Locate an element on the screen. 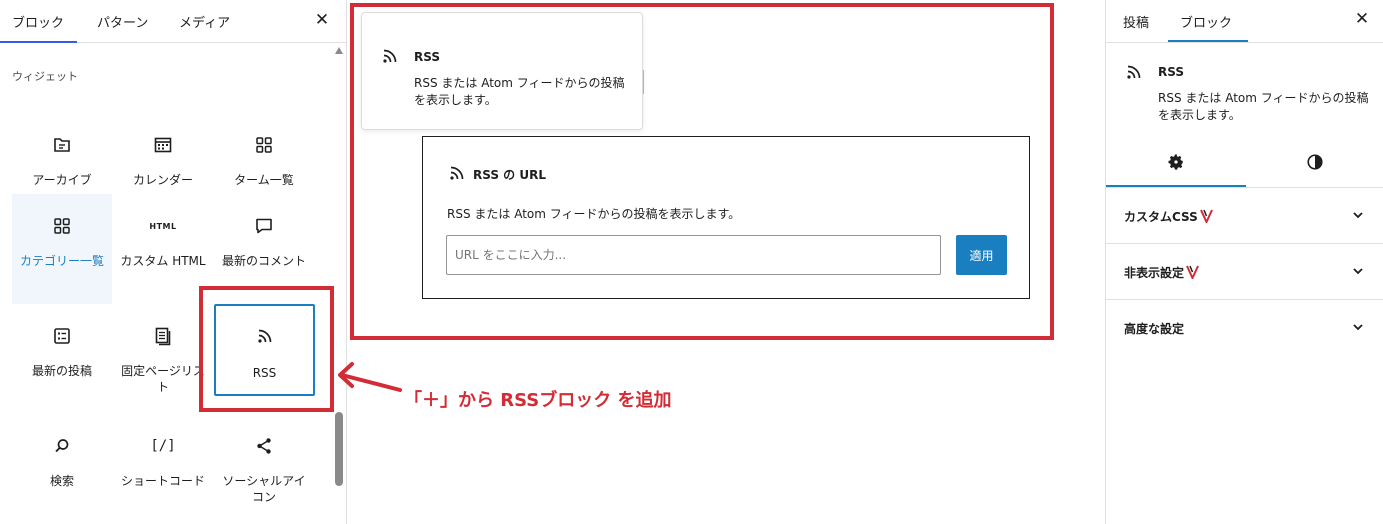 This screenshot has height=524, width=1383. block-item-custom-html: HTML カスタム HTML is located at coordinates (163, 249).